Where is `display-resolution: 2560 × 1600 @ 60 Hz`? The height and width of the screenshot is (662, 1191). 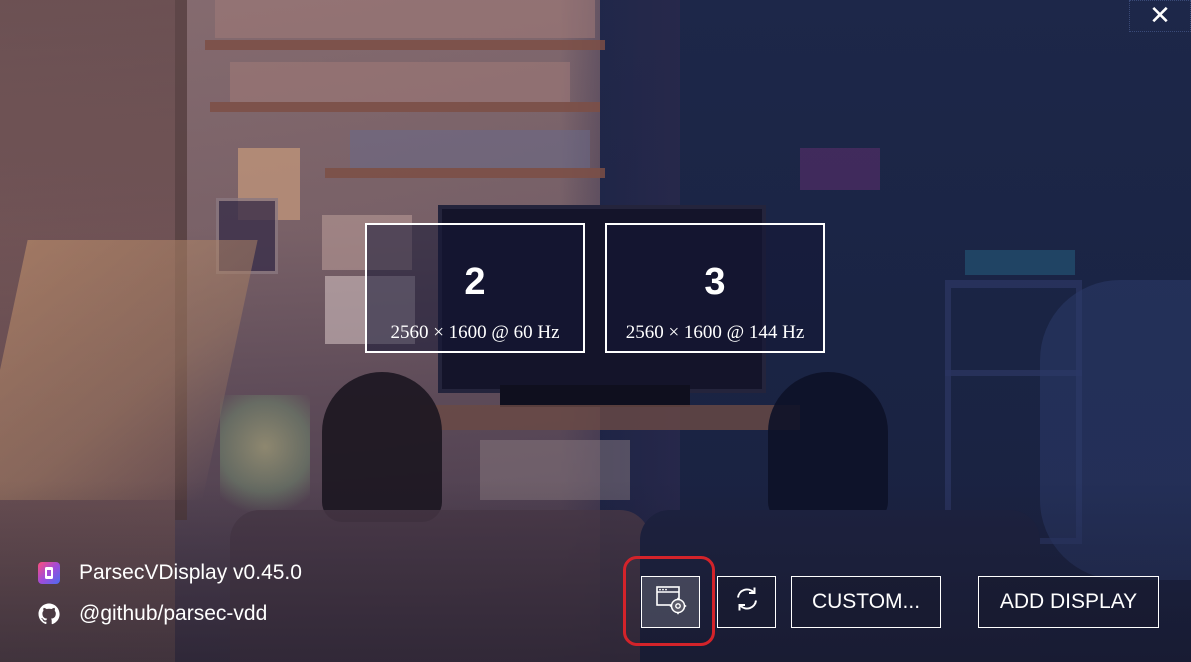
display-resolution: 2560 × 1600 @ 60 Hz is located at coordinates (475, 332).